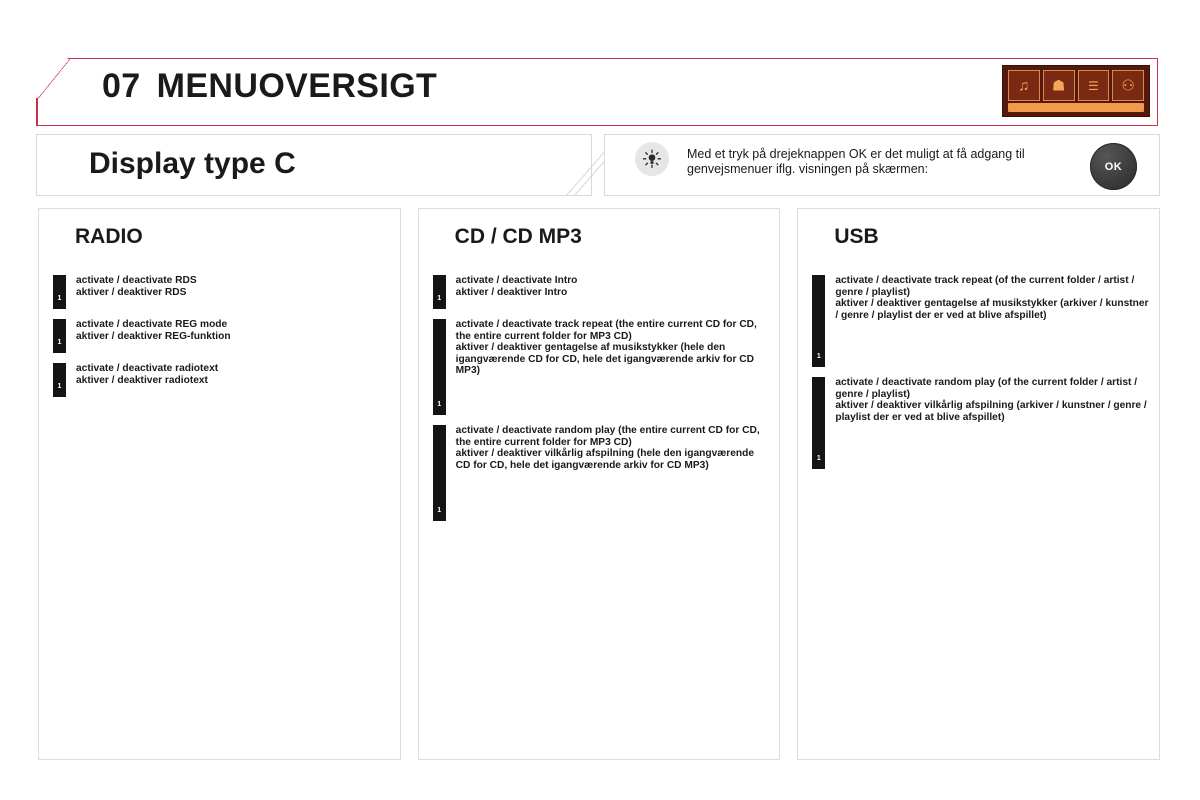  I want to click on entry-text-da: aktiver / deaktiver RDS, so click(131, 292).